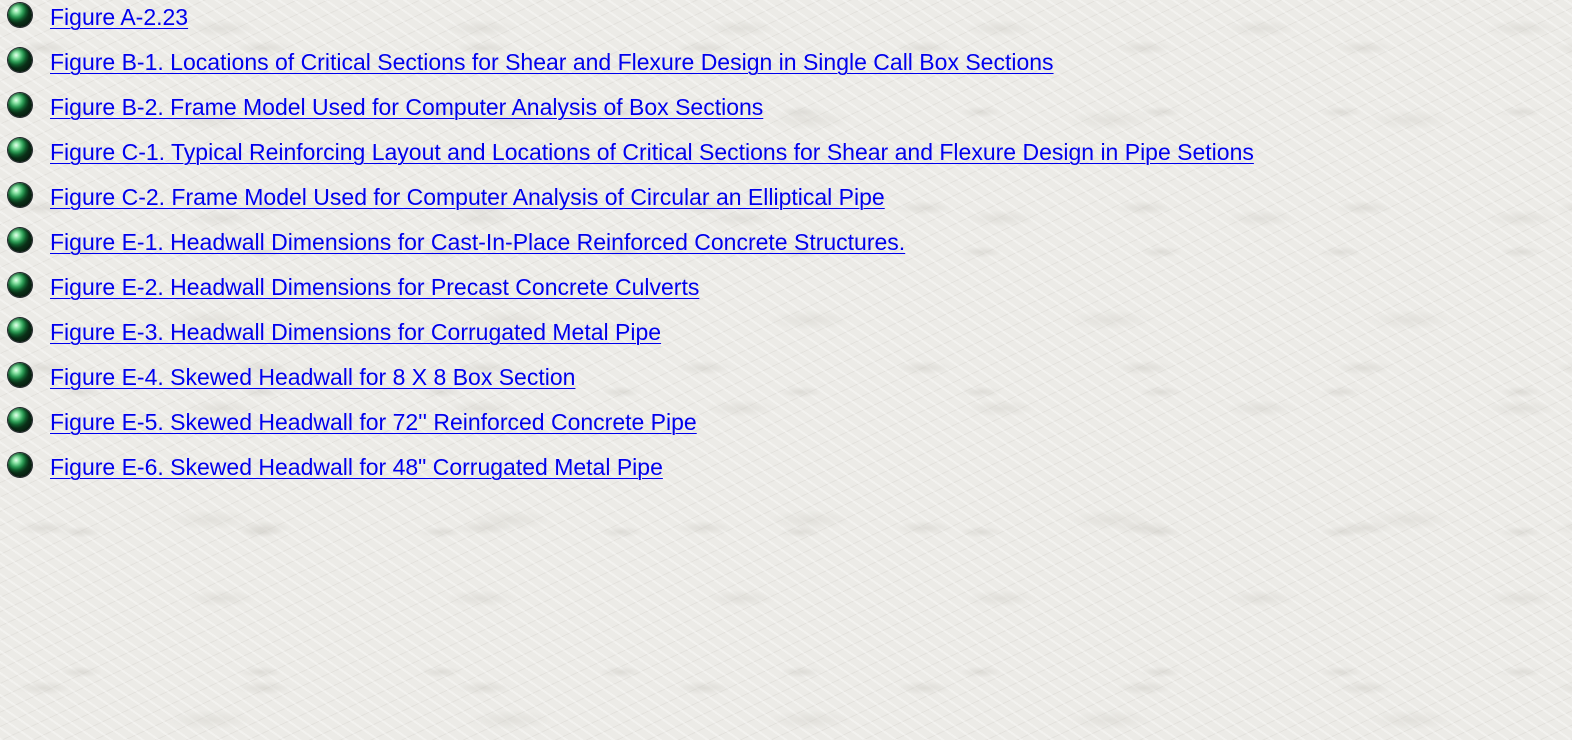 The width and height of the screenshot is (1572, 740). Describe the element at coordinates (785, 17) in the screenshot. I see `list-item: Figure A-2.23` at that location.